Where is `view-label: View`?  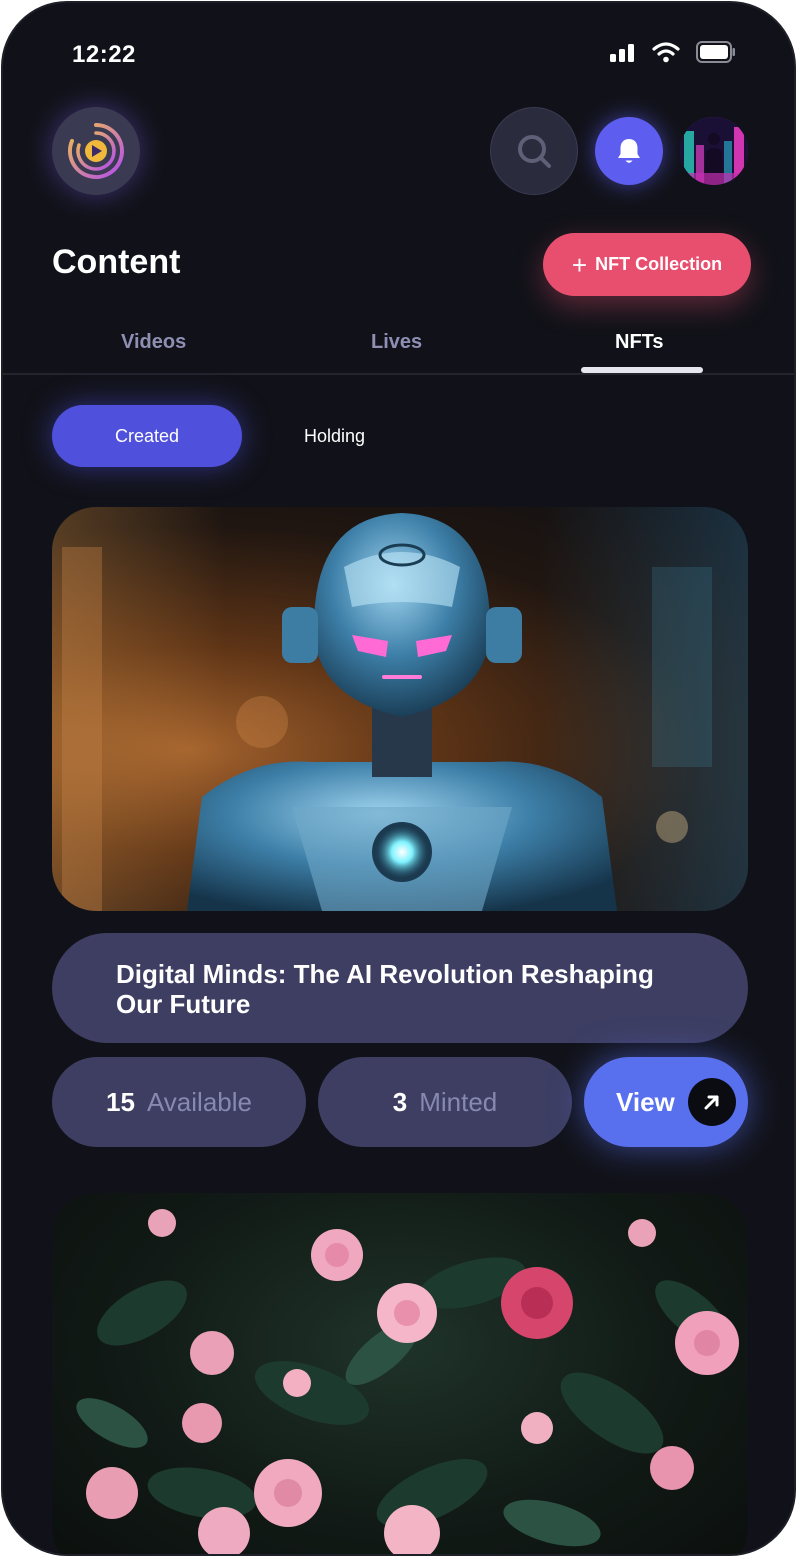 view-label: View is located at coordinates (645, 1101).